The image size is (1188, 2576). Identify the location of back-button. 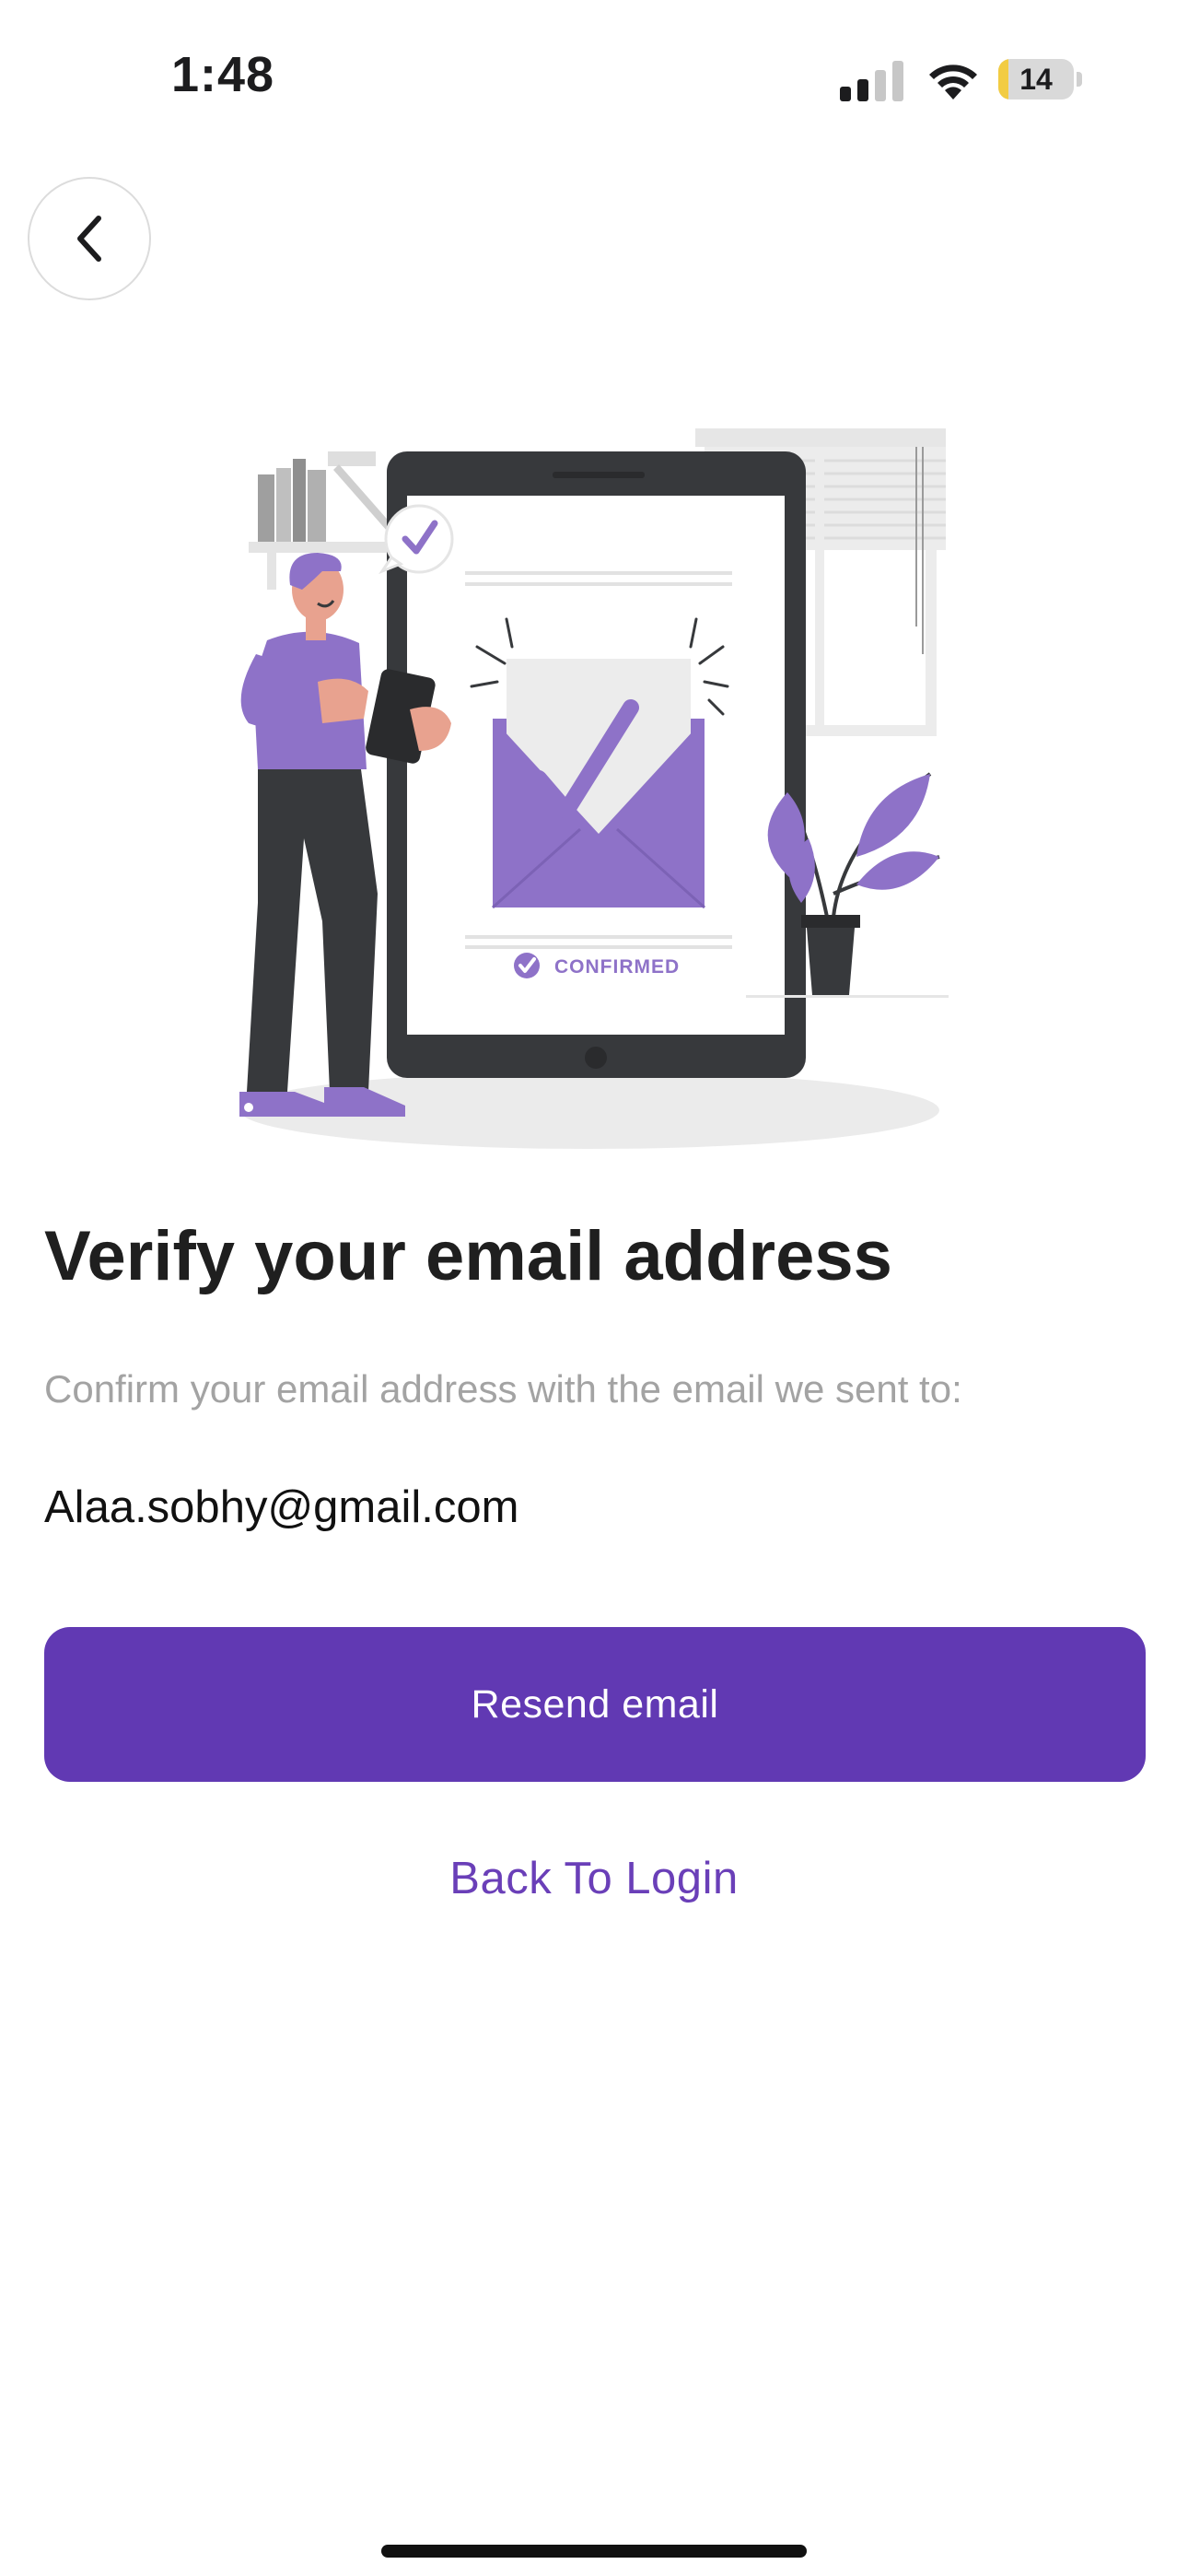
(89, 238).